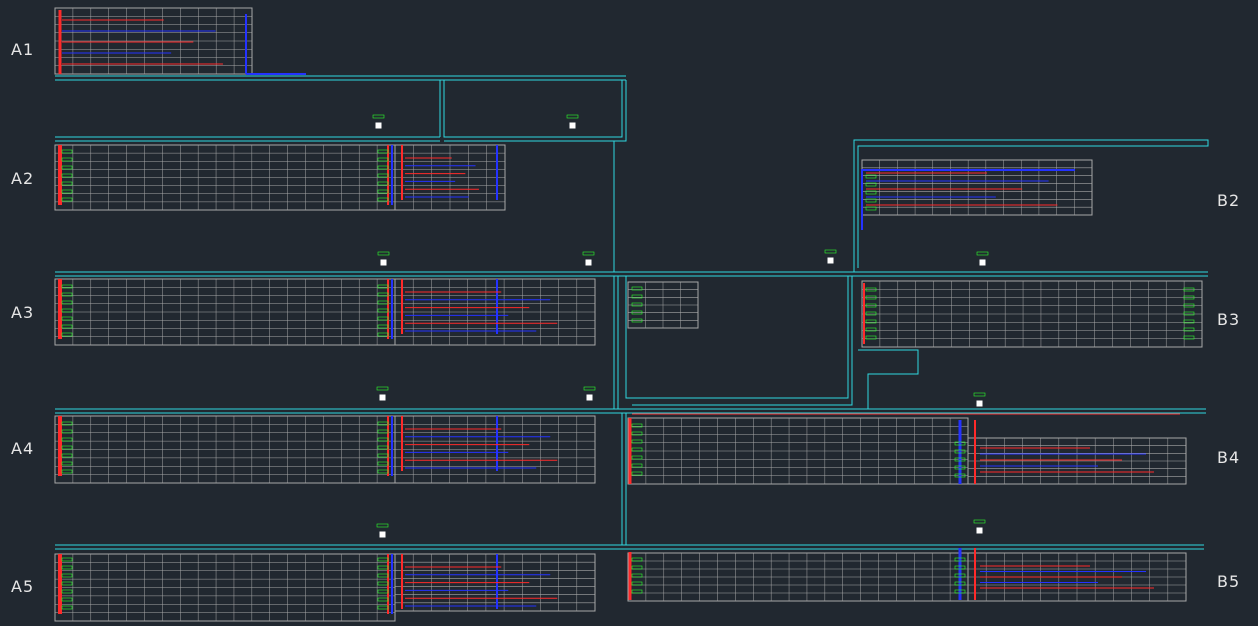 This screenshot has height=626, width=1258. Describe the element at coordinates (888, 379) in the screenshot. I see `main-pipe-b3-jog` at that location.